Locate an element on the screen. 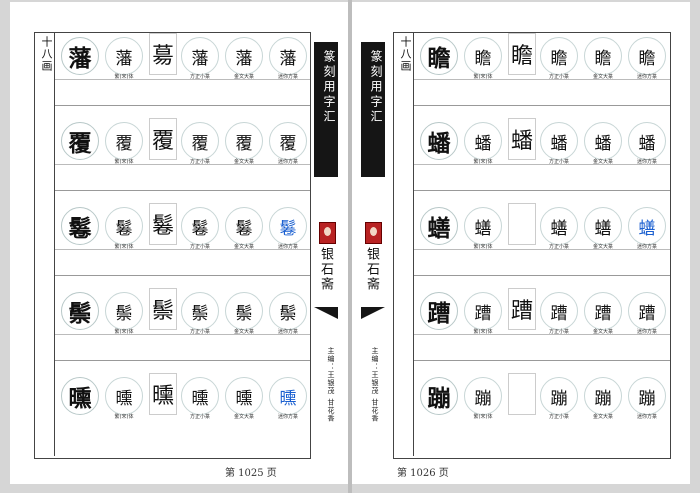  fz-cell: 蟮方正小篆 is located at coordinates (559, 228).